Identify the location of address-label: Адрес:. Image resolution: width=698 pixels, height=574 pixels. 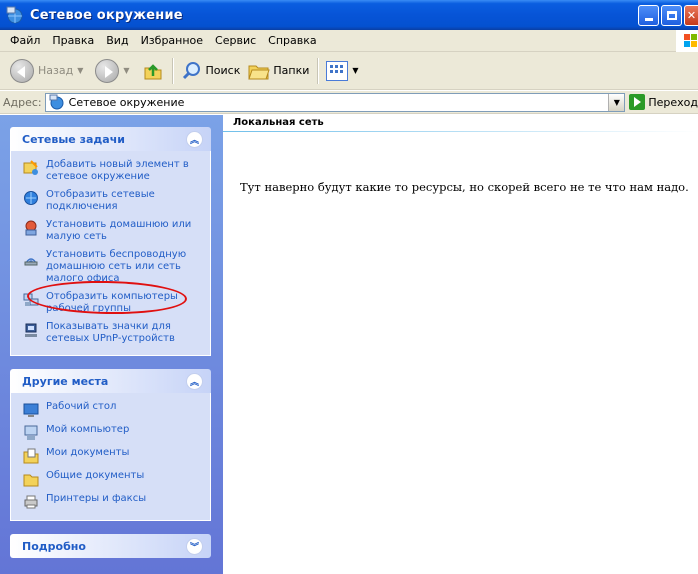
(22, 102).